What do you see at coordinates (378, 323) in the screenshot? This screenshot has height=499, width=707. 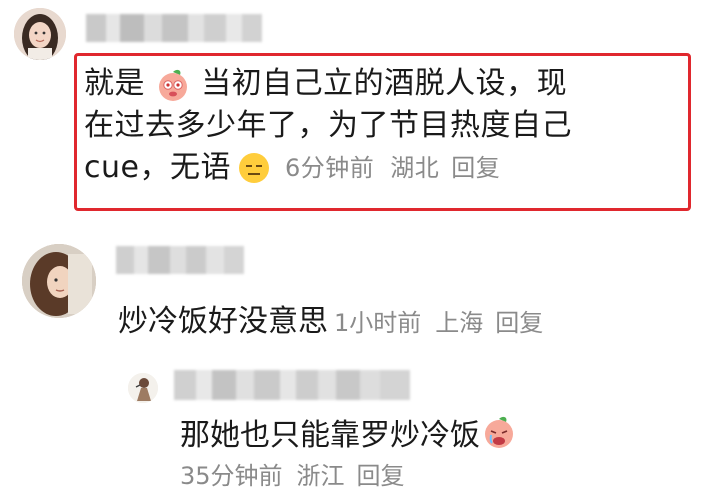 I see `comment-time: 1小时前` at bounding box center [378, 323].